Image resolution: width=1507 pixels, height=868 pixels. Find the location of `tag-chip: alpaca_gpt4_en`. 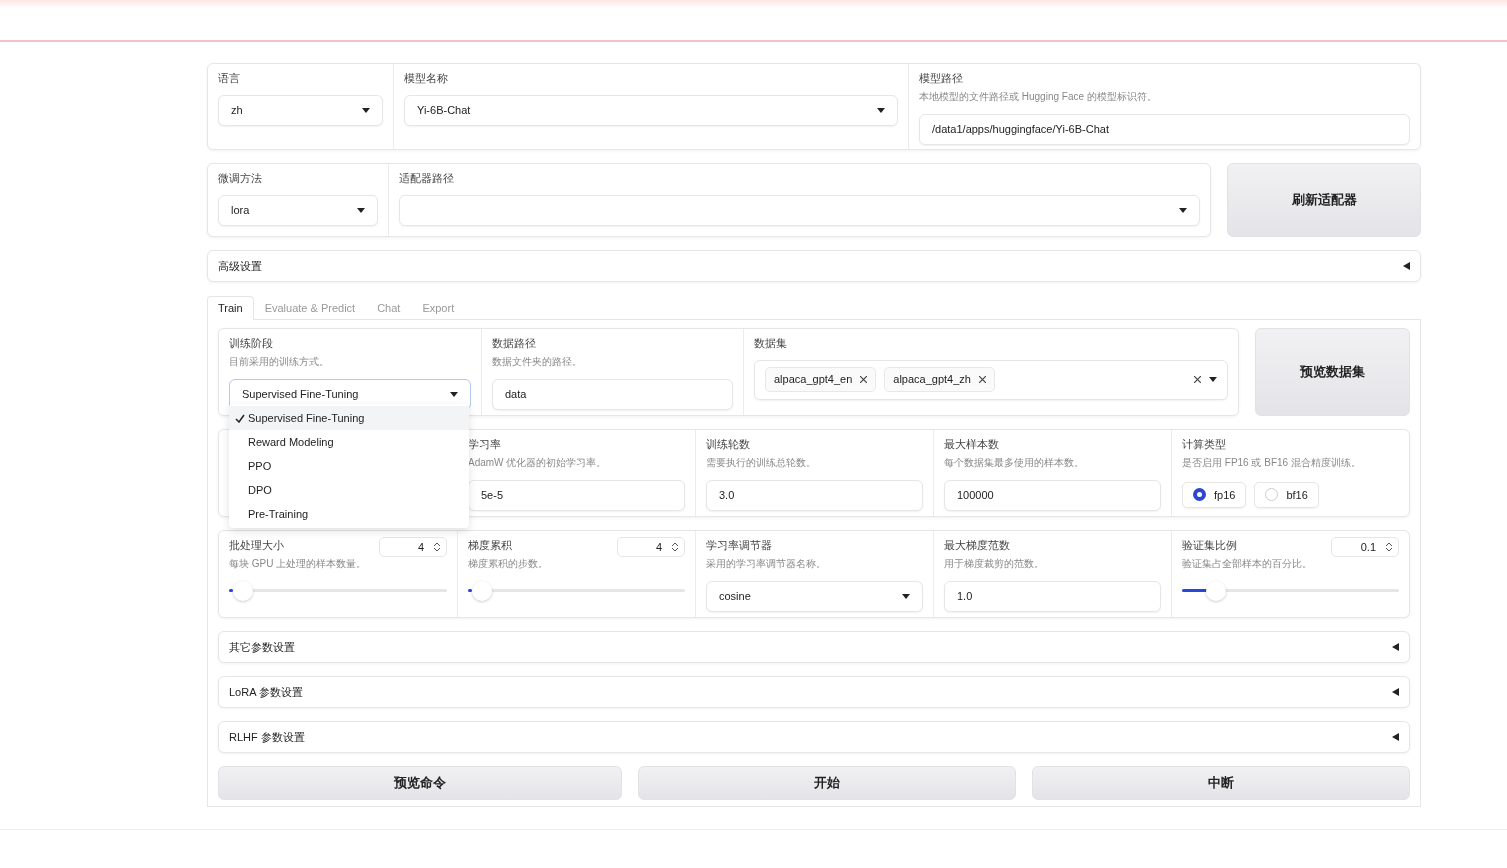

tag-chip: alpaca_gpt4_en is located at coordinates (821, 379).